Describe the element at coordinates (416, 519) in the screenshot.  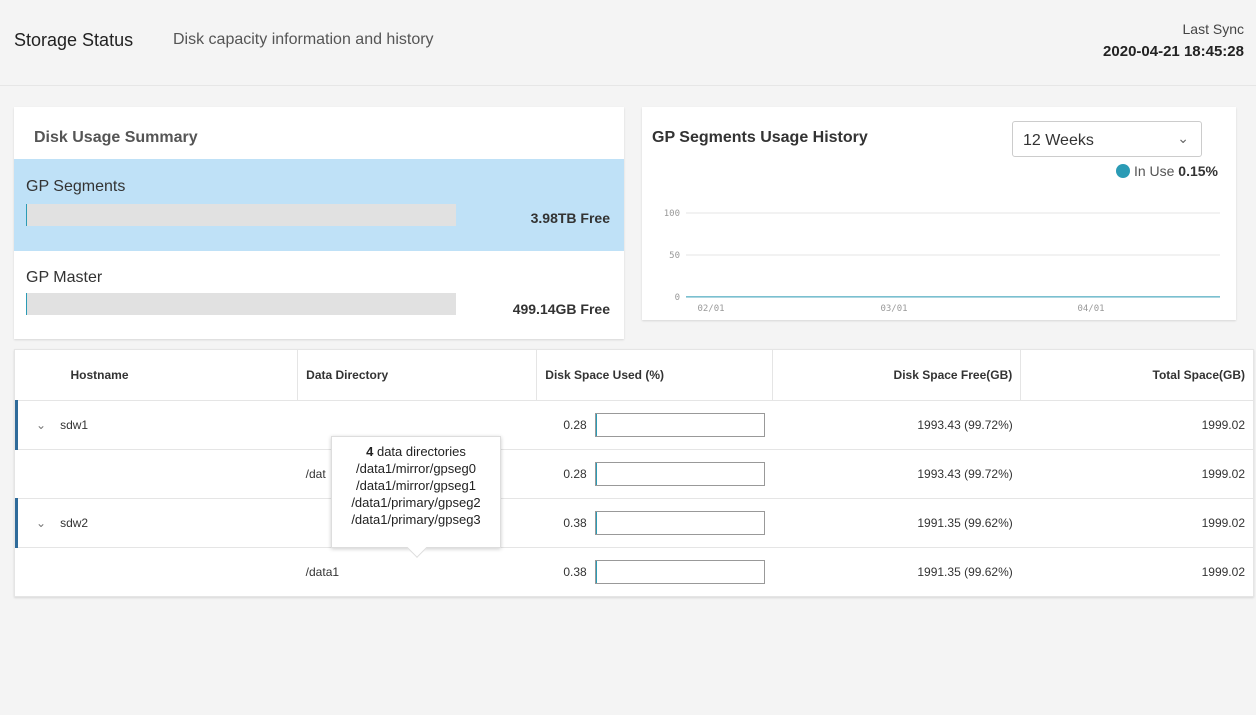
I see `tooltip-line: /data1/primary/gpseg3` at that location.